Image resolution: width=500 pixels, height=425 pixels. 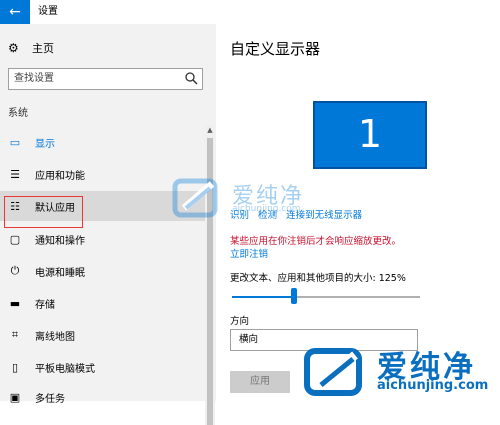 What do you see at coordinates (433, 385) in the screenshot?
I see `watermark-url-large: aichunjing.com` at bounding box center [433, 385].